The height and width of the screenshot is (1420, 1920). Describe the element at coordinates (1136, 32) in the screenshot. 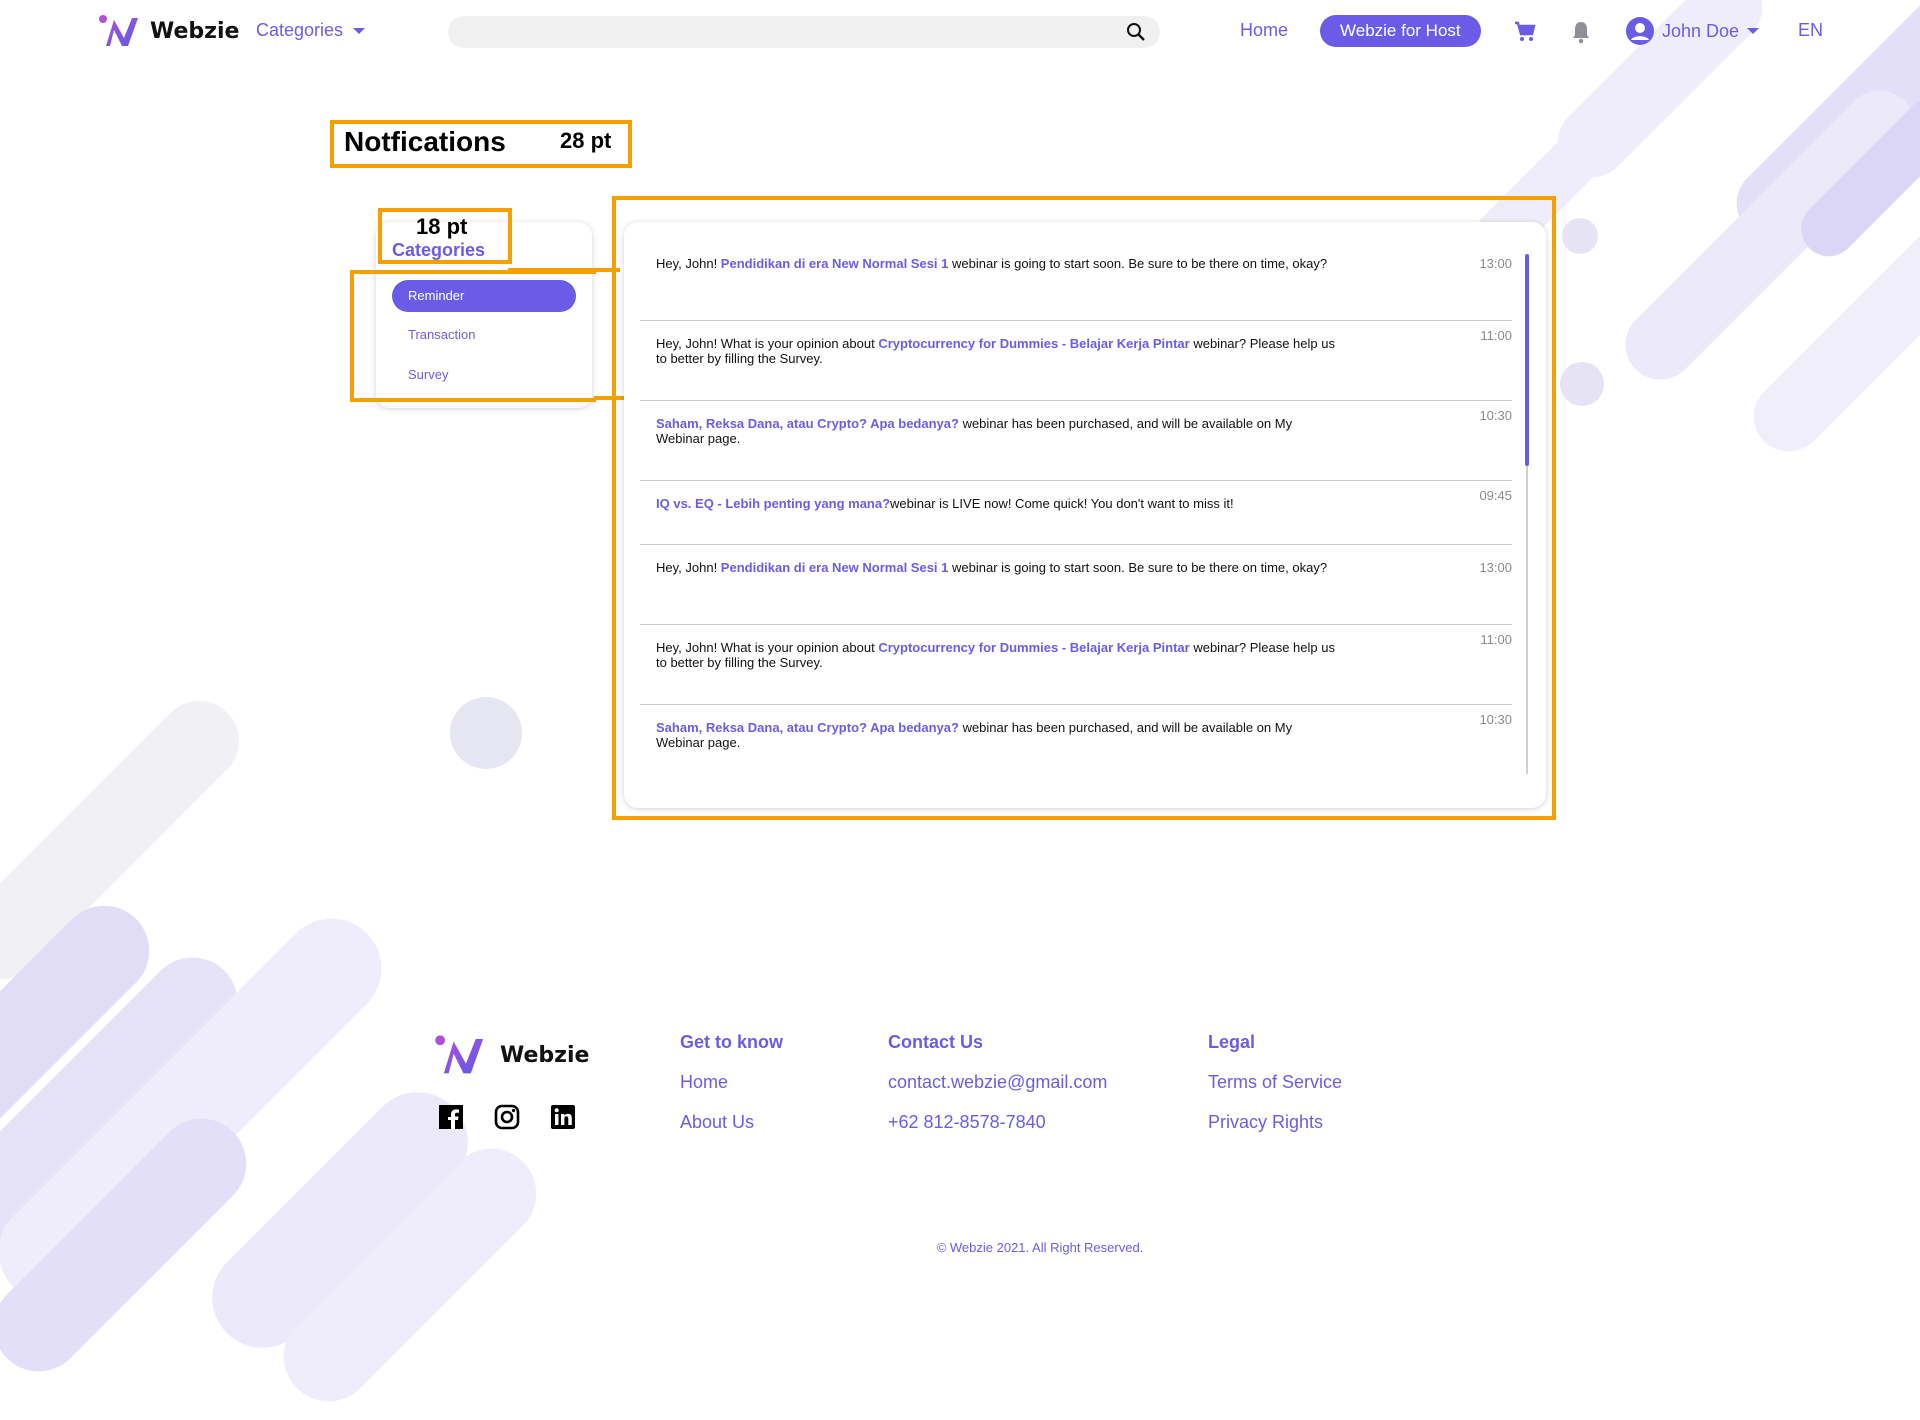

I see `search-icon` at that location.